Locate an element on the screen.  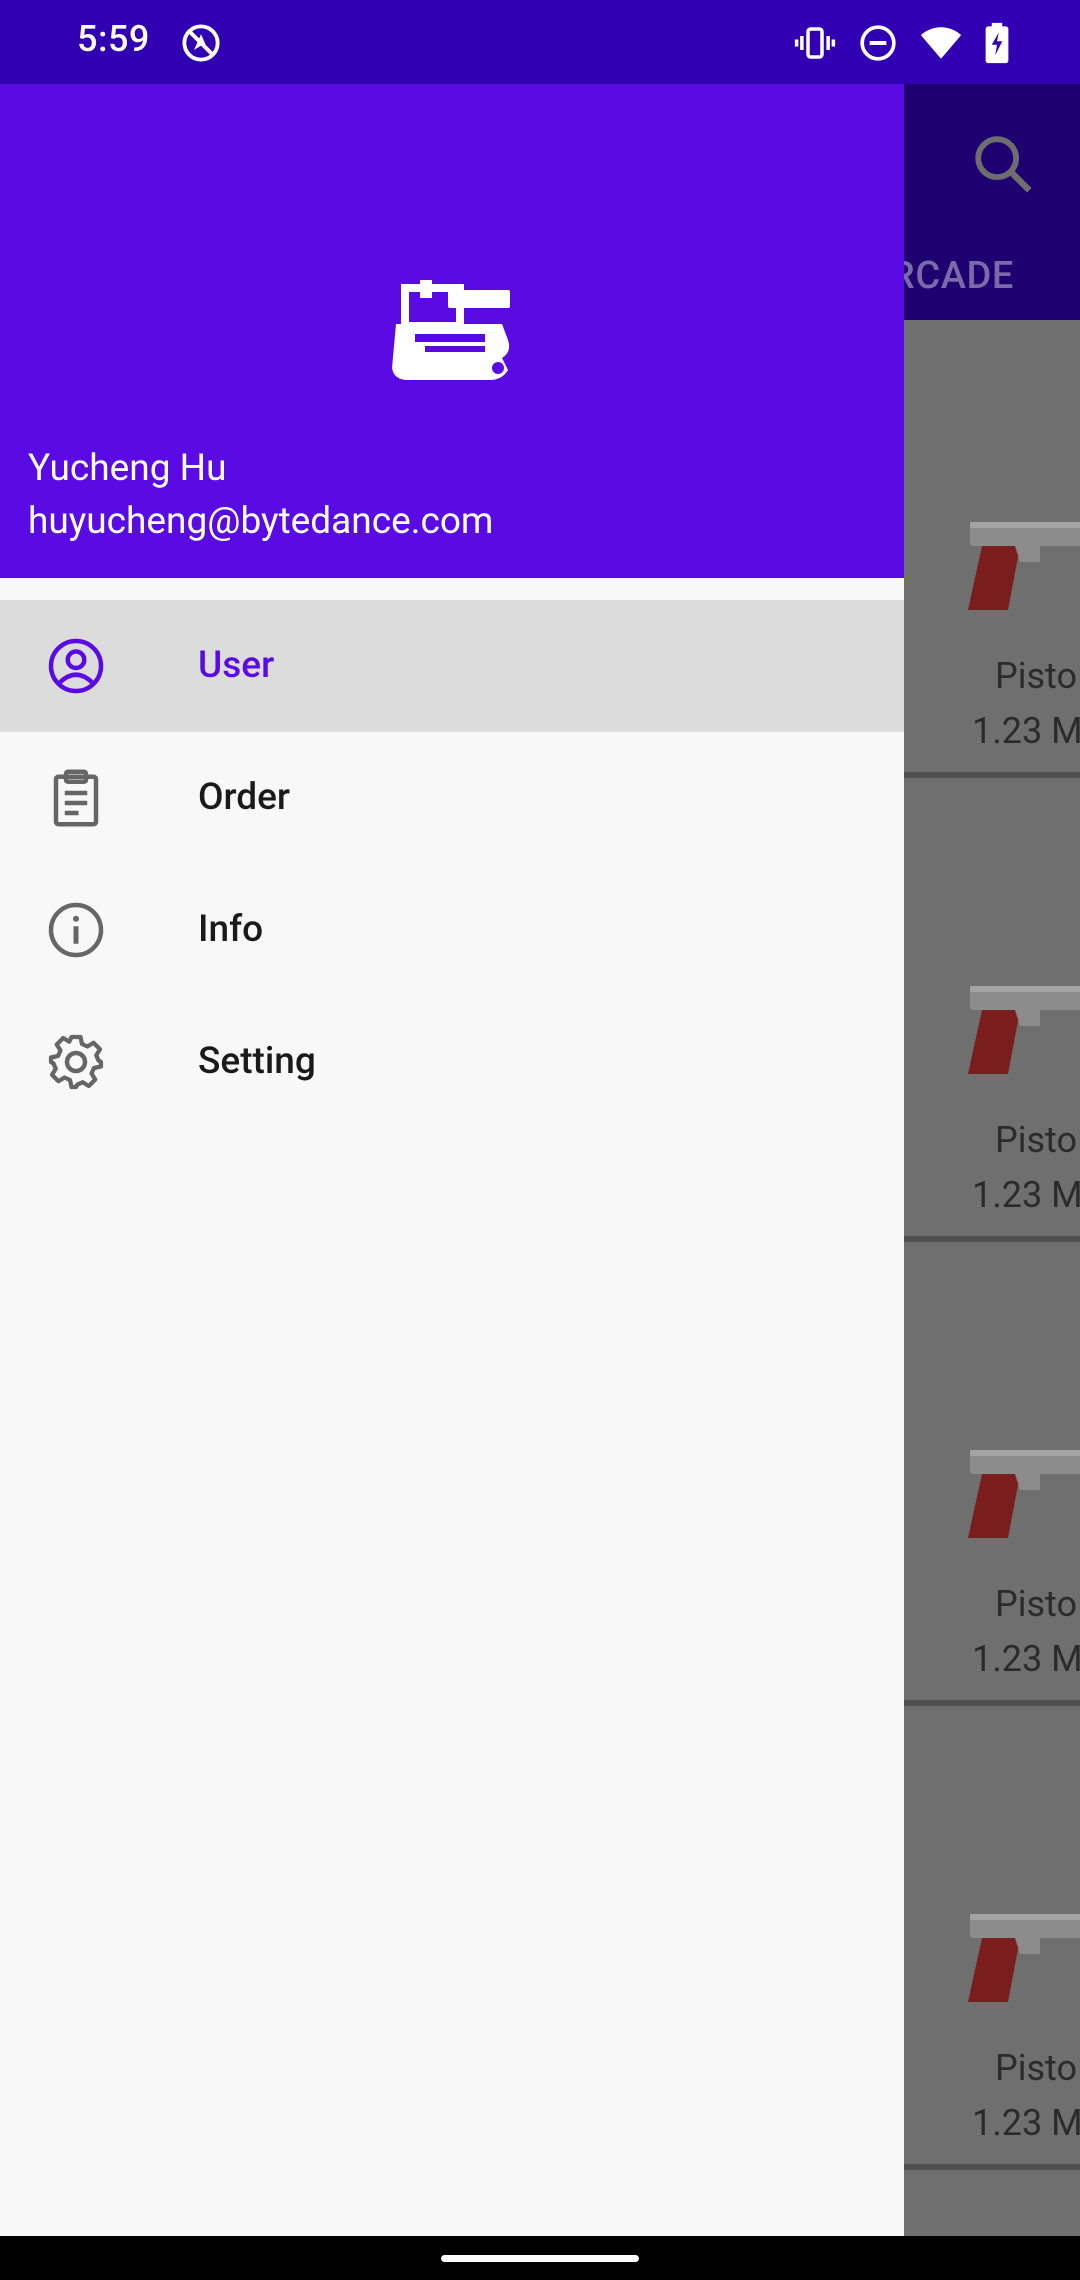
menu-label: Order is located at coordinates (244, 797).